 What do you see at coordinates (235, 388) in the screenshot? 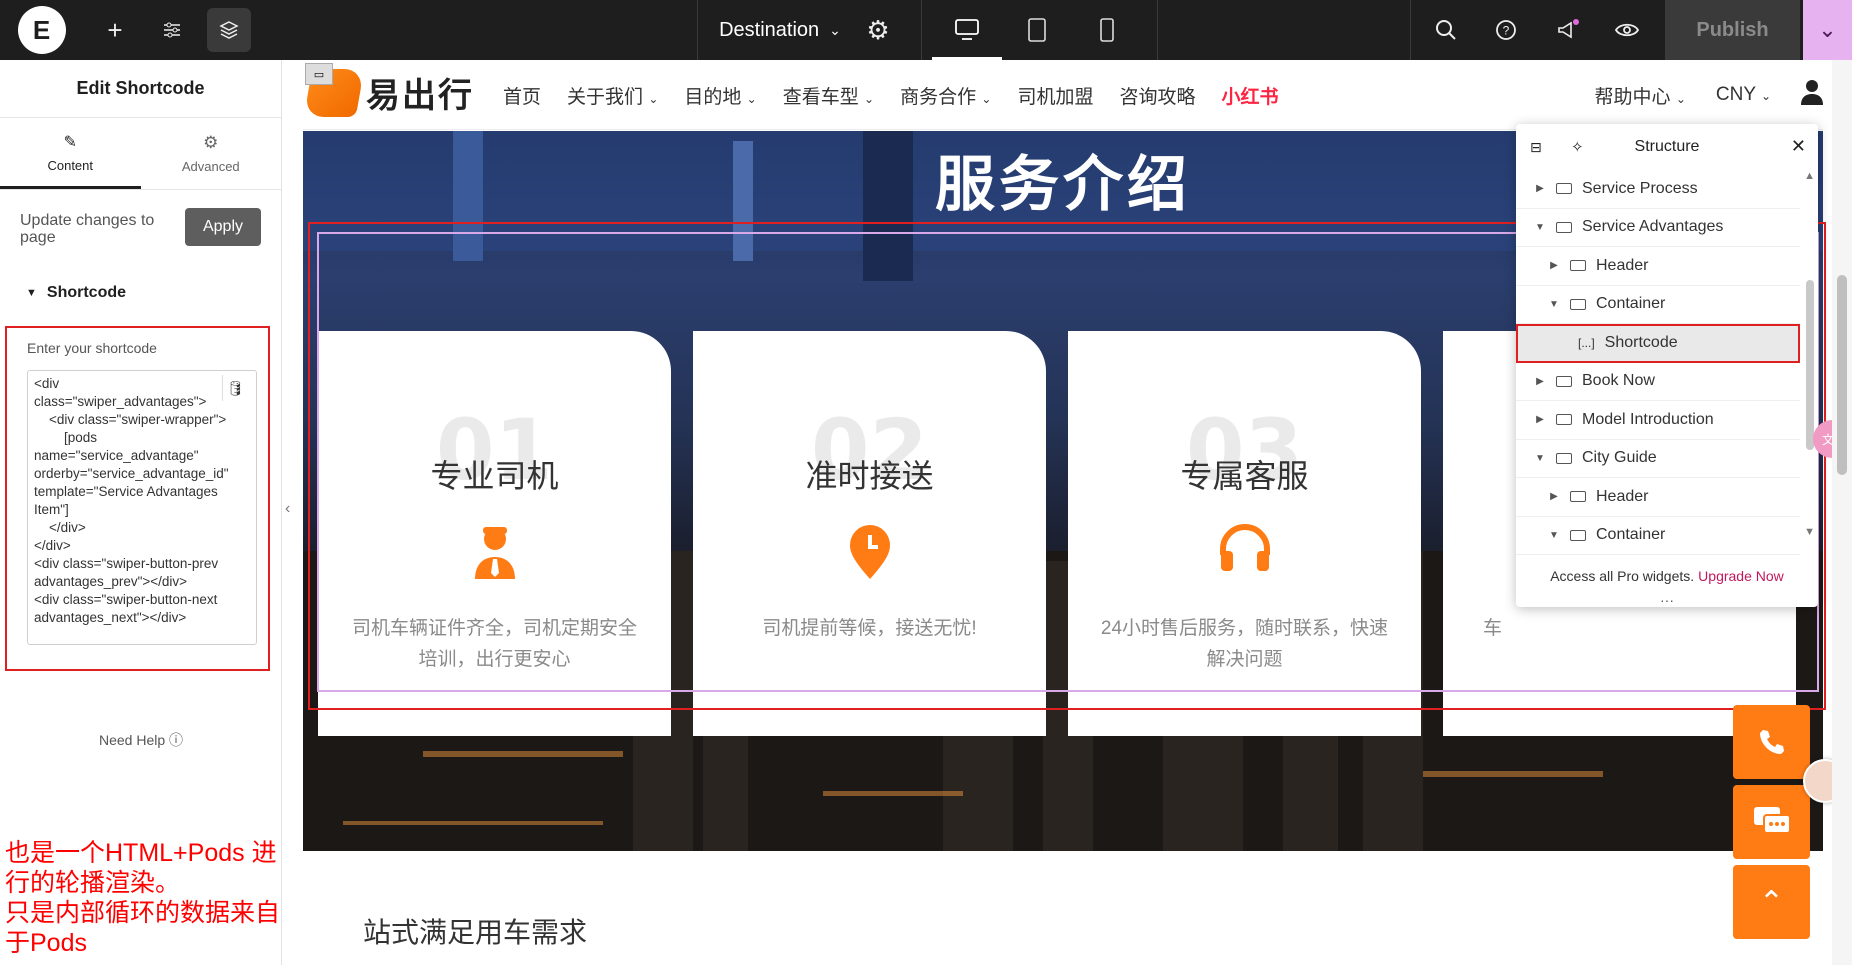
I see `dynamic-tags-database-icon: 🛢` at bounding box center [235, 388].